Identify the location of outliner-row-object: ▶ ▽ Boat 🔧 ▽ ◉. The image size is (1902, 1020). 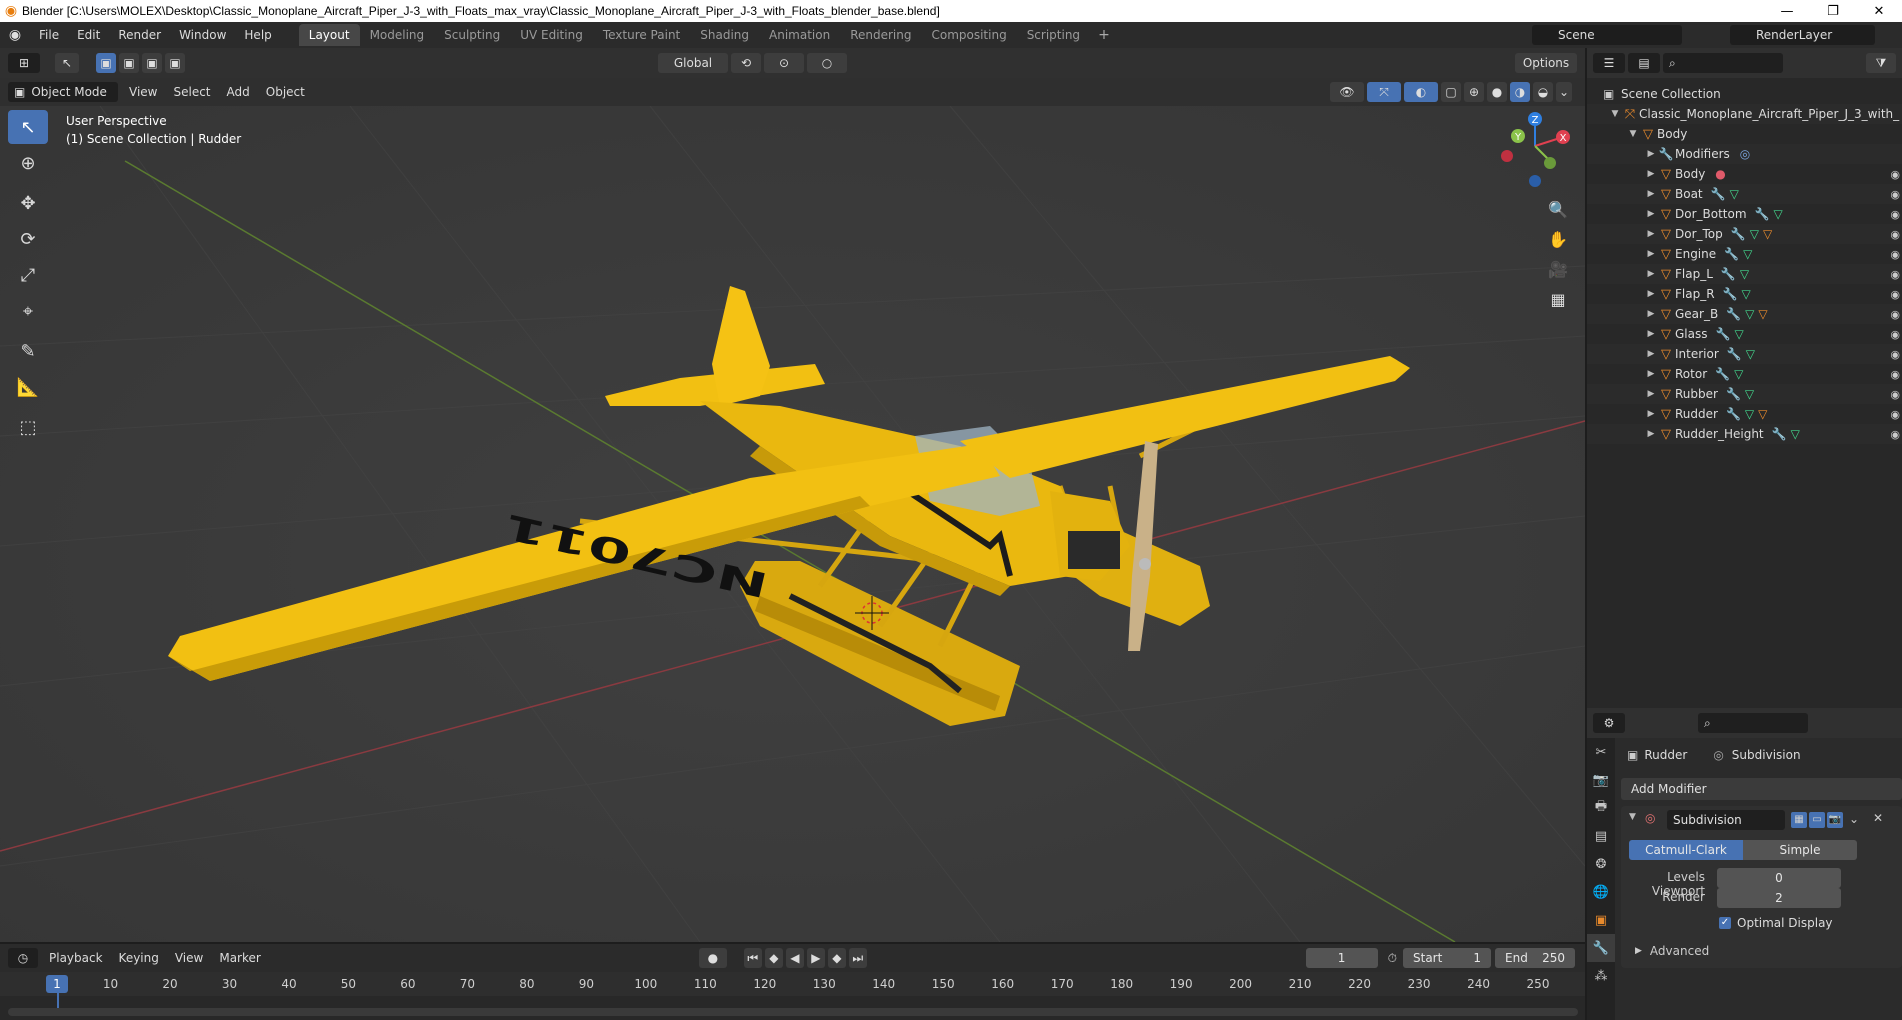
(1744, 194).